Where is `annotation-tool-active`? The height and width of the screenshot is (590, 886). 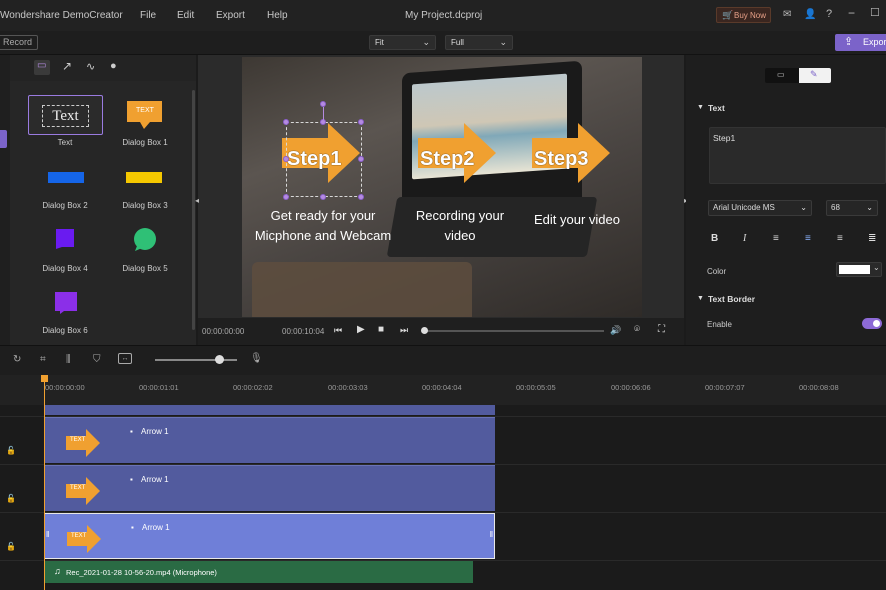
annotation-tool-active is located at coordinates (3, 139).